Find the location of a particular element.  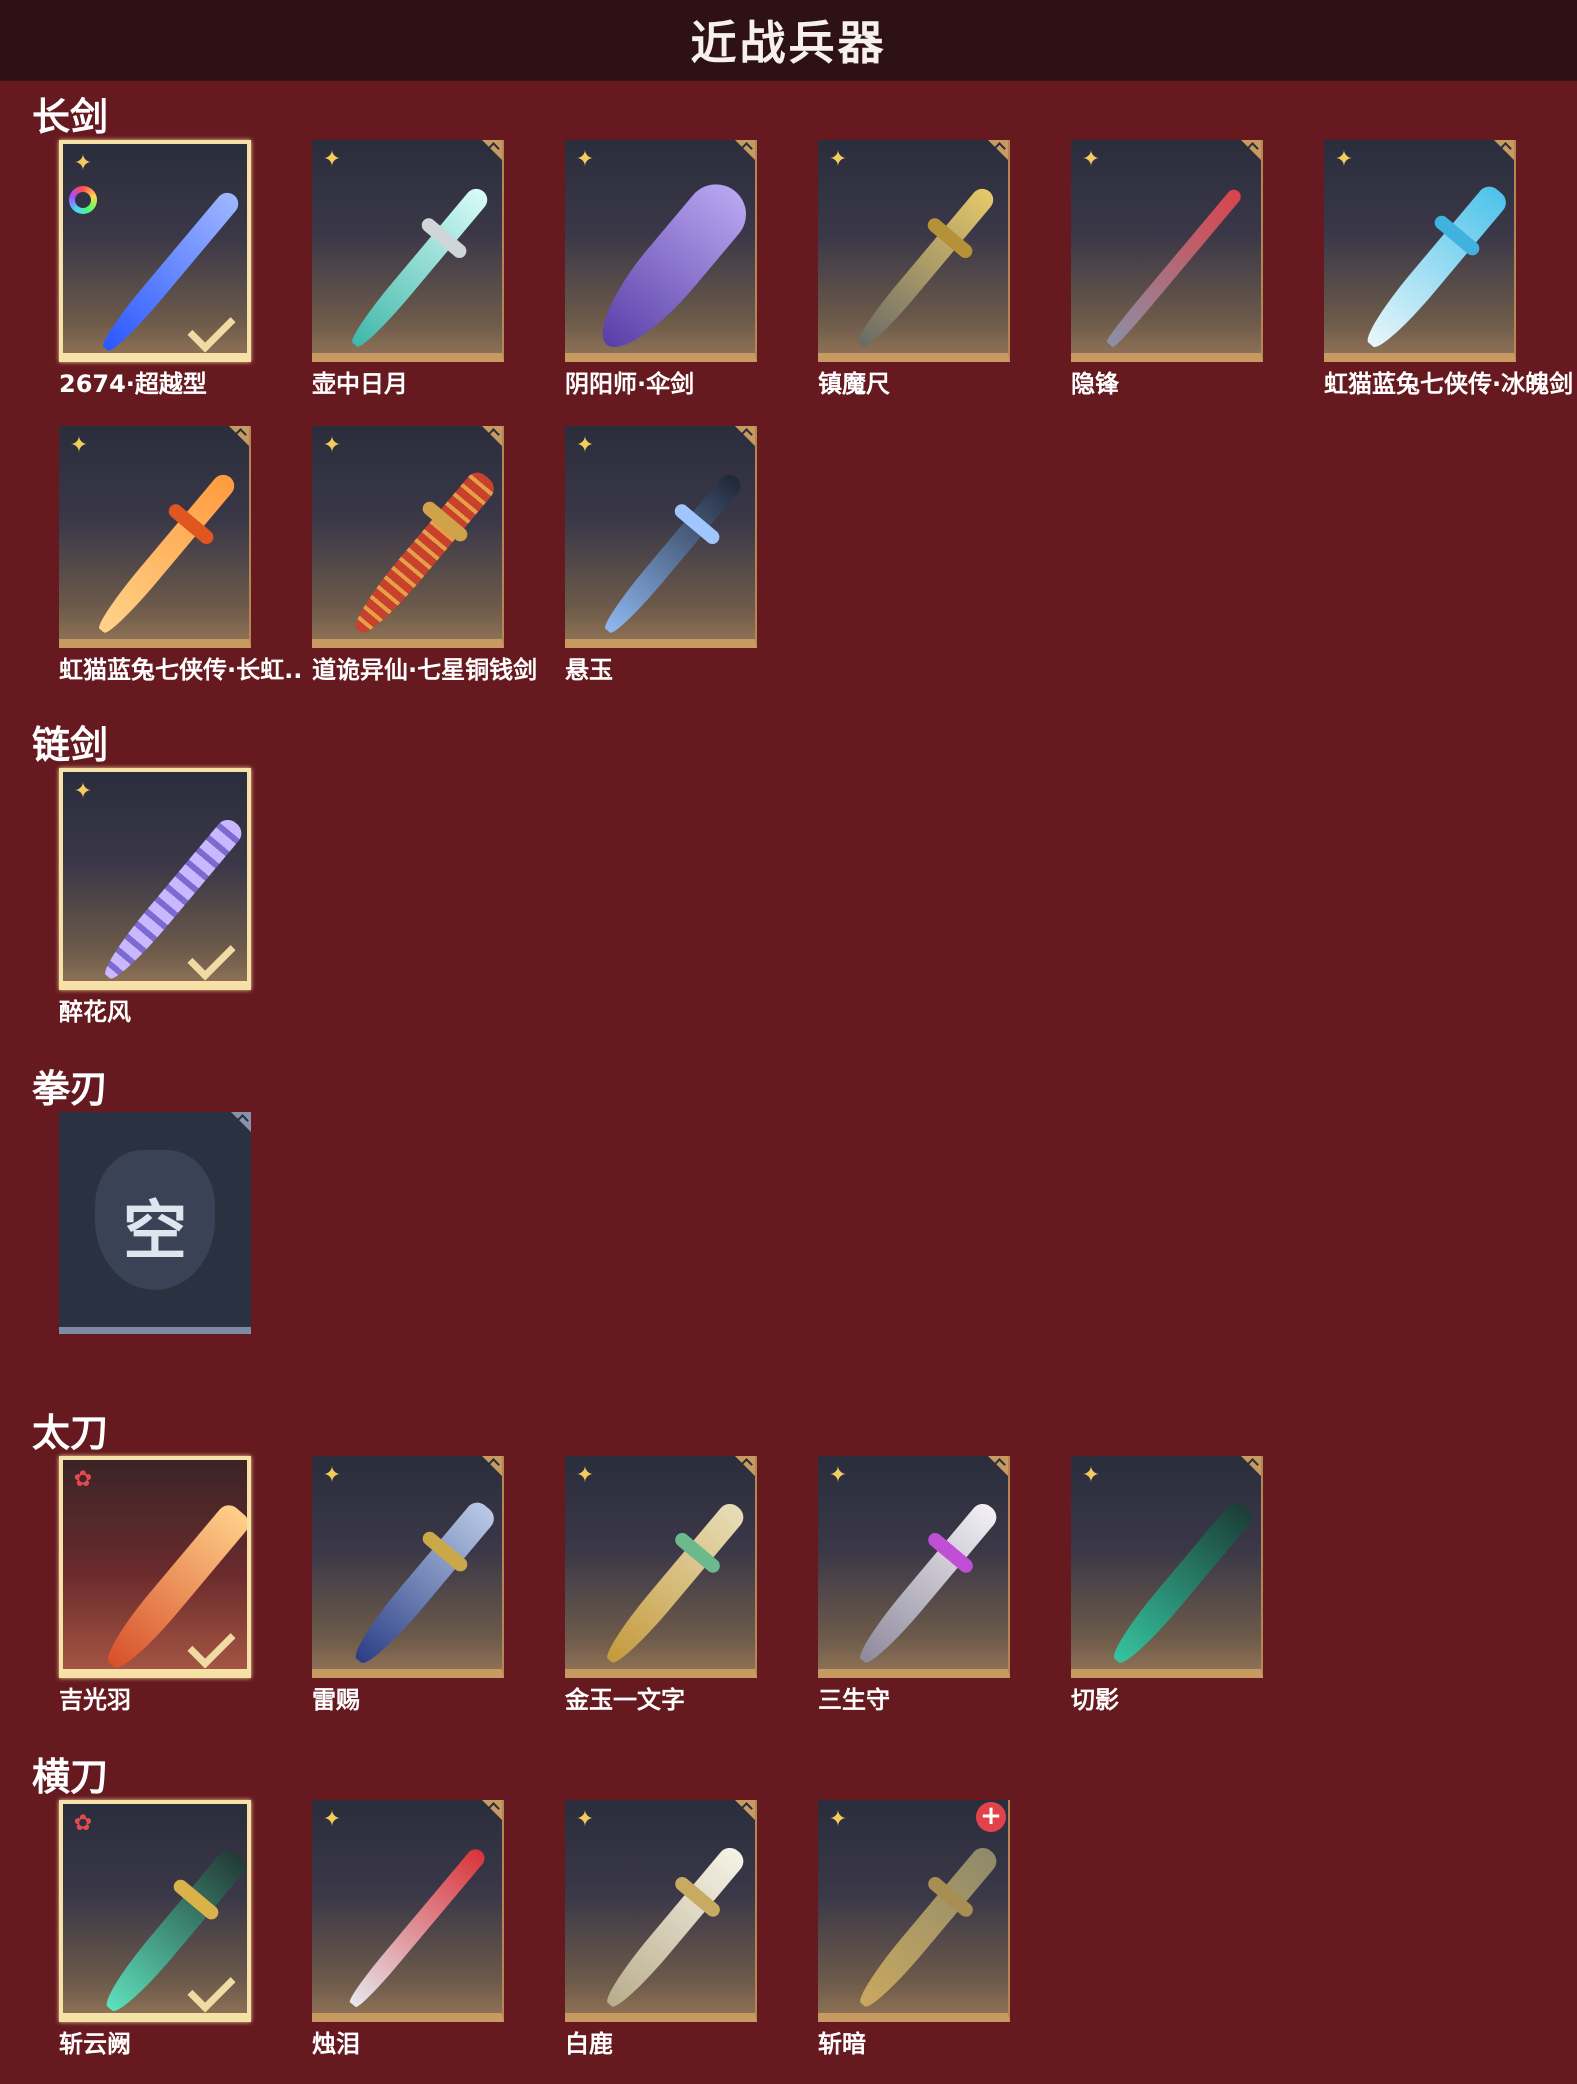

weapon-card: ✦ 醉花风 is located at coordinates (155, 898).